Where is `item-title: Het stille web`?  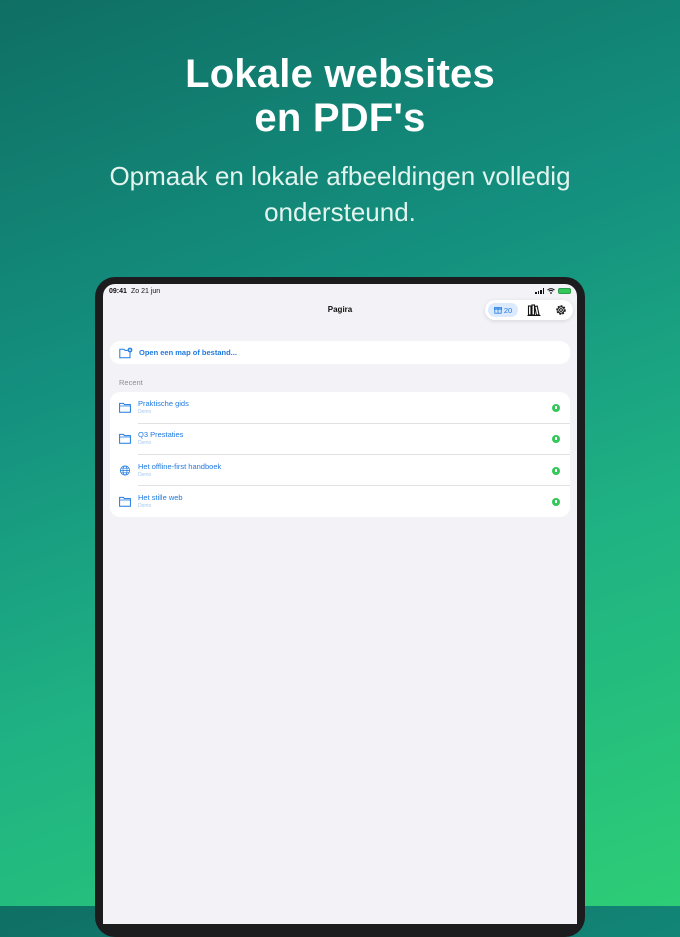
item-title: Het stille web is located at coordinates (160, 497).